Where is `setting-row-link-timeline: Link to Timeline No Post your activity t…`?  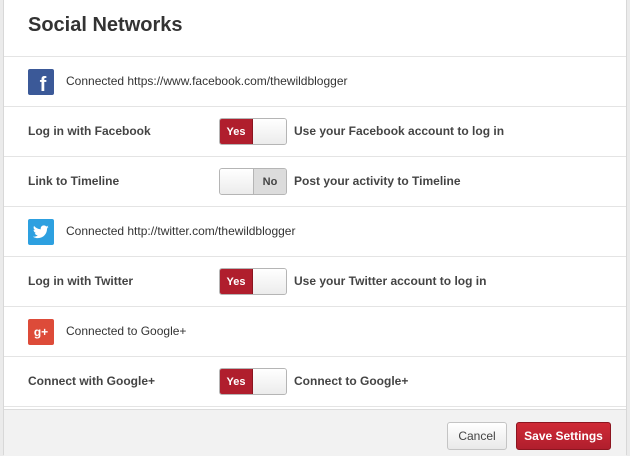
setting-row-link-timeline: Link to Timeline No Post your activity t… is located at coordinates (315, 182).